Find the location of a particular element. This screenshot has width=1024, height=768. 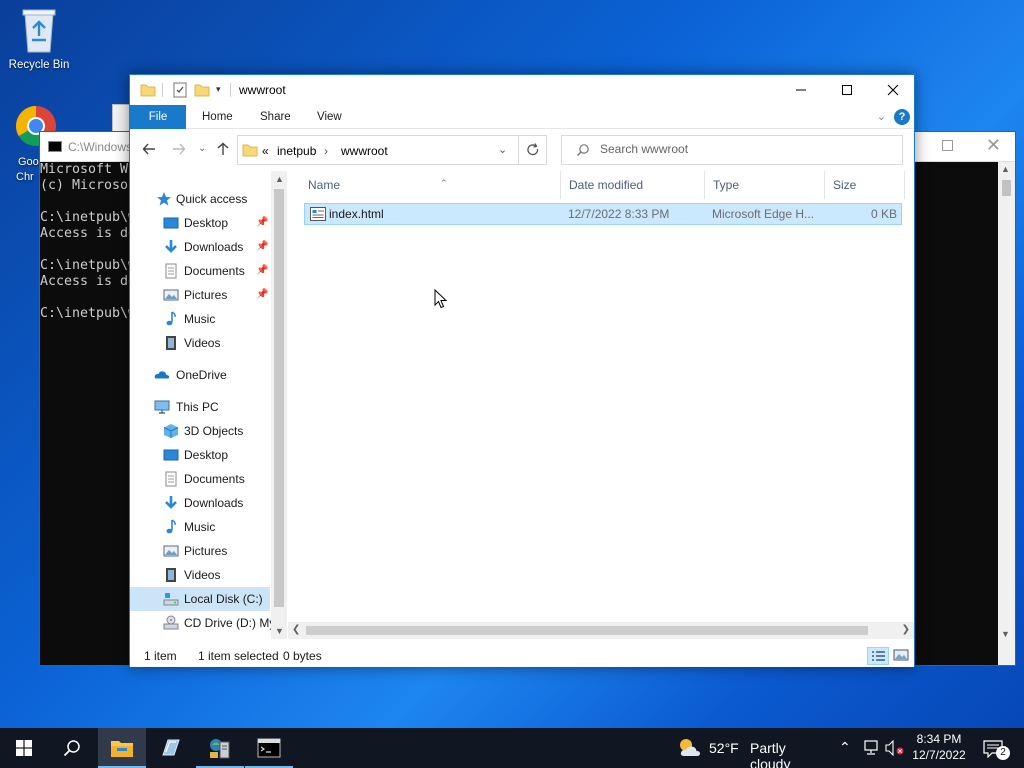

refresh-icon is located at coordinates (533, 149).